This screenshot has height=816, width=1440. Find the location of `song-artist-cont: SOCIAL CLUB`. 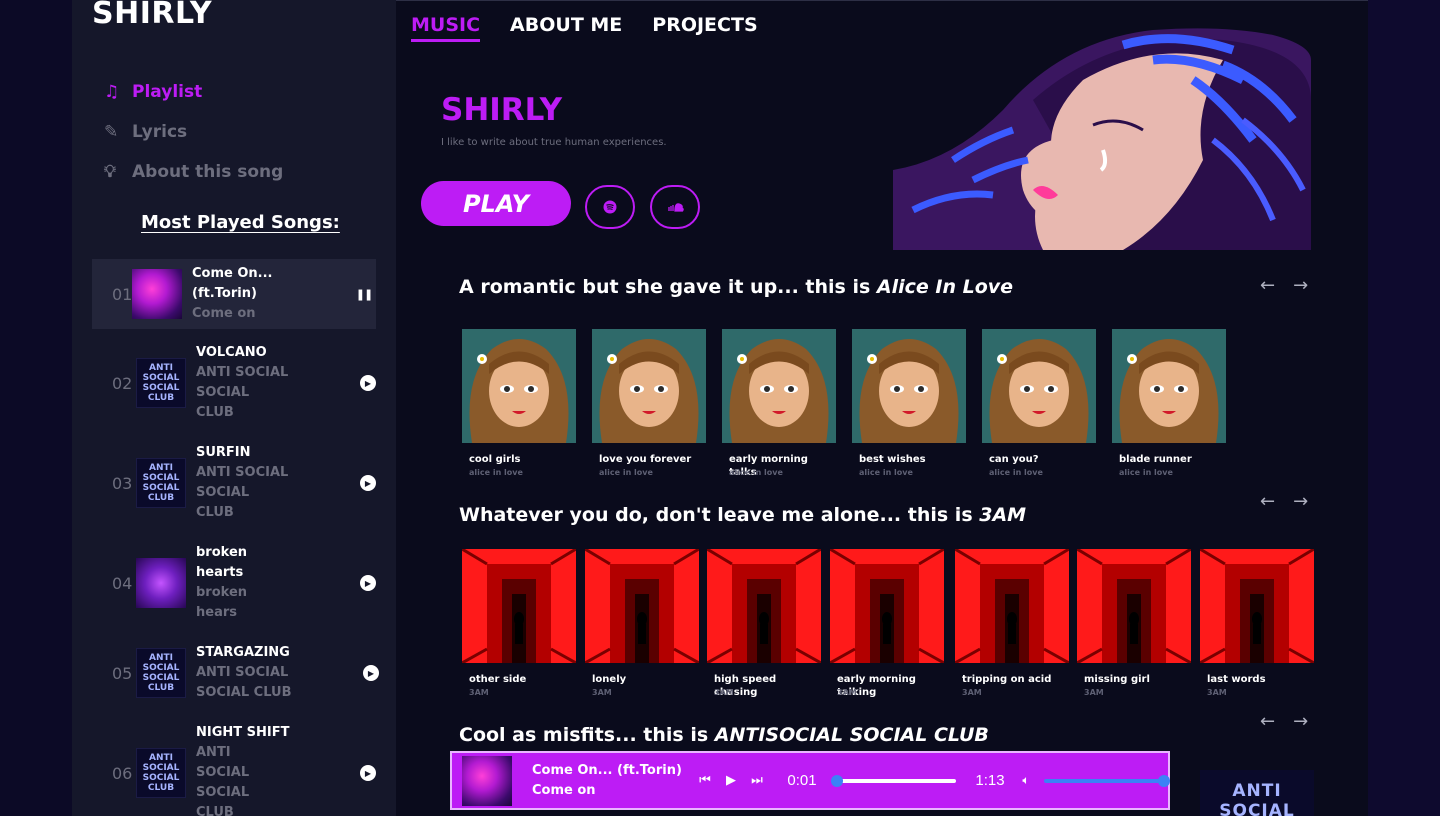

song-artist-cont: SOCIAL CLUB is located at coordinates (244, 692).